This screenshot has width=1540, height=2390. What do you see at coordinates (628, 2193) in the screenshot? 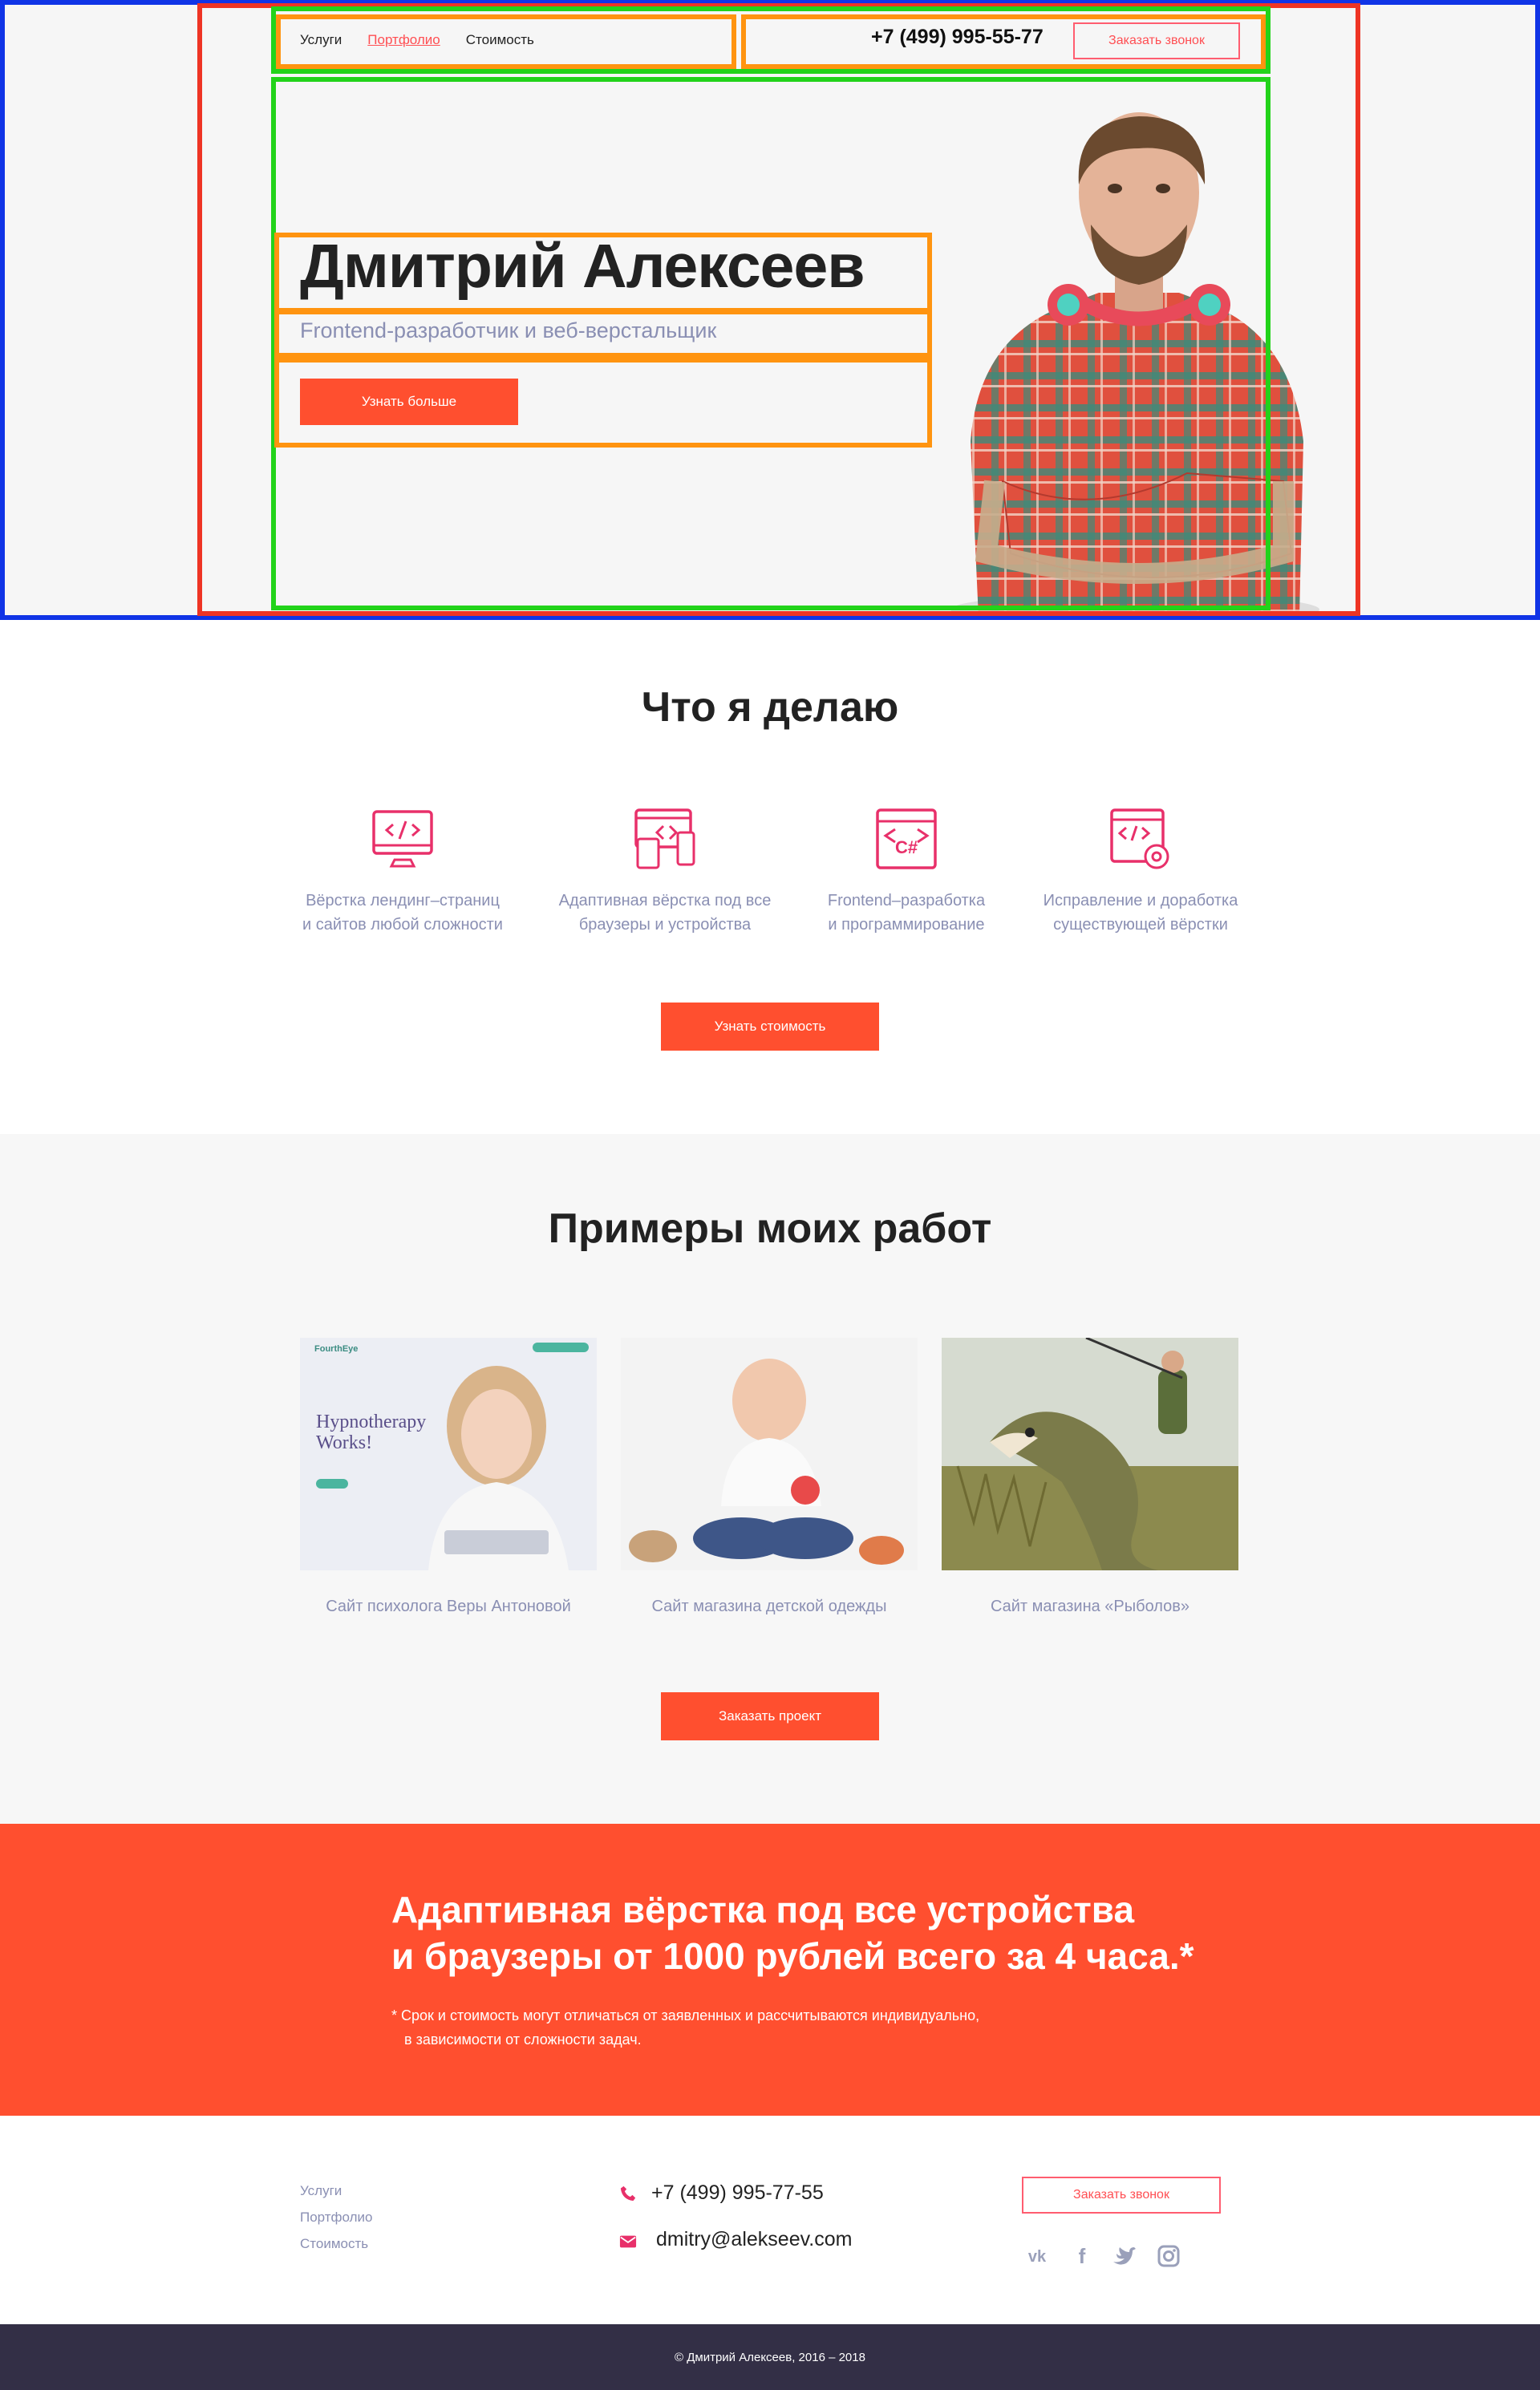
I see `phone-icon` at bounding box center [628, 2193].